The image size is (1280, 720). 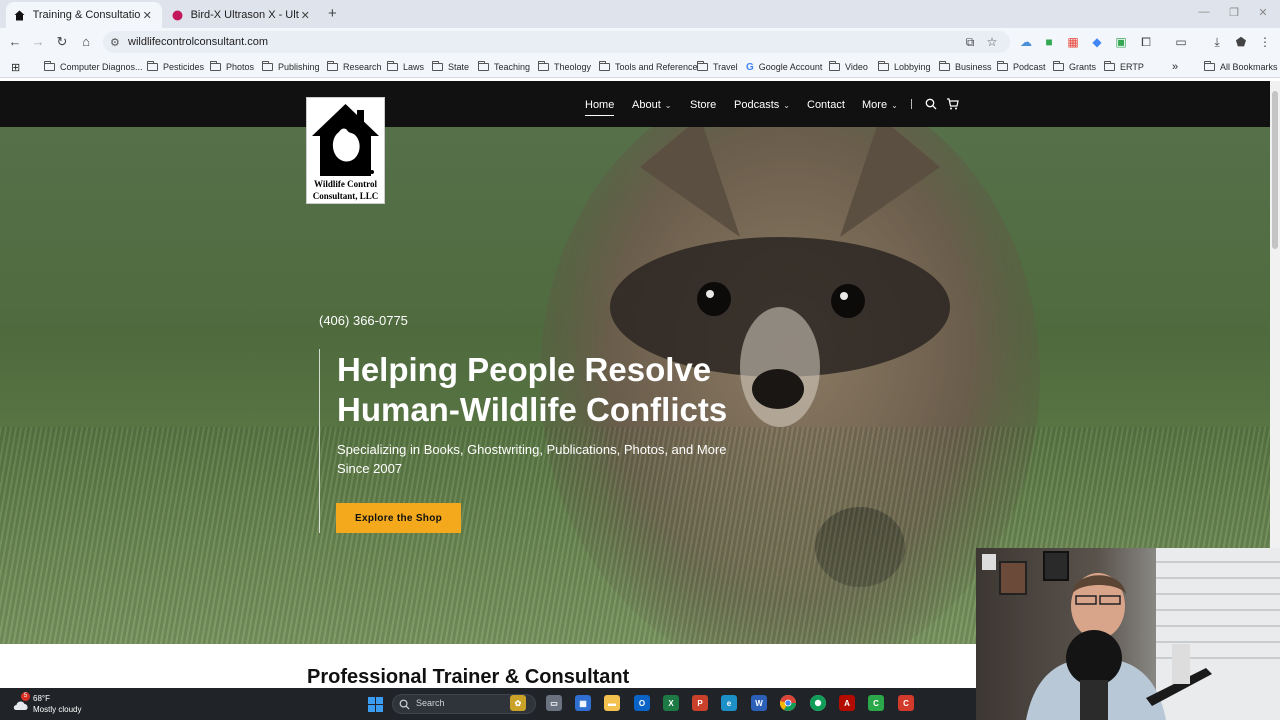 I want to click on browser-tab-active: Training & Consultation - Wildl ✕, so click(x=84, y=15).